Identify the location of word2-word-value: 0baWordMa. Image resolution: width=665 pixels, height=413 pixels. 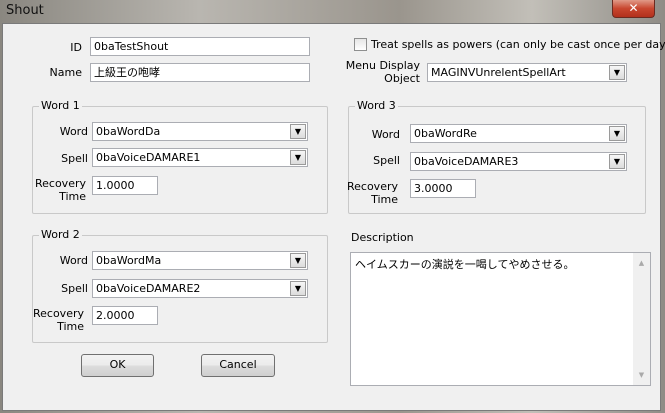
(129, 260).